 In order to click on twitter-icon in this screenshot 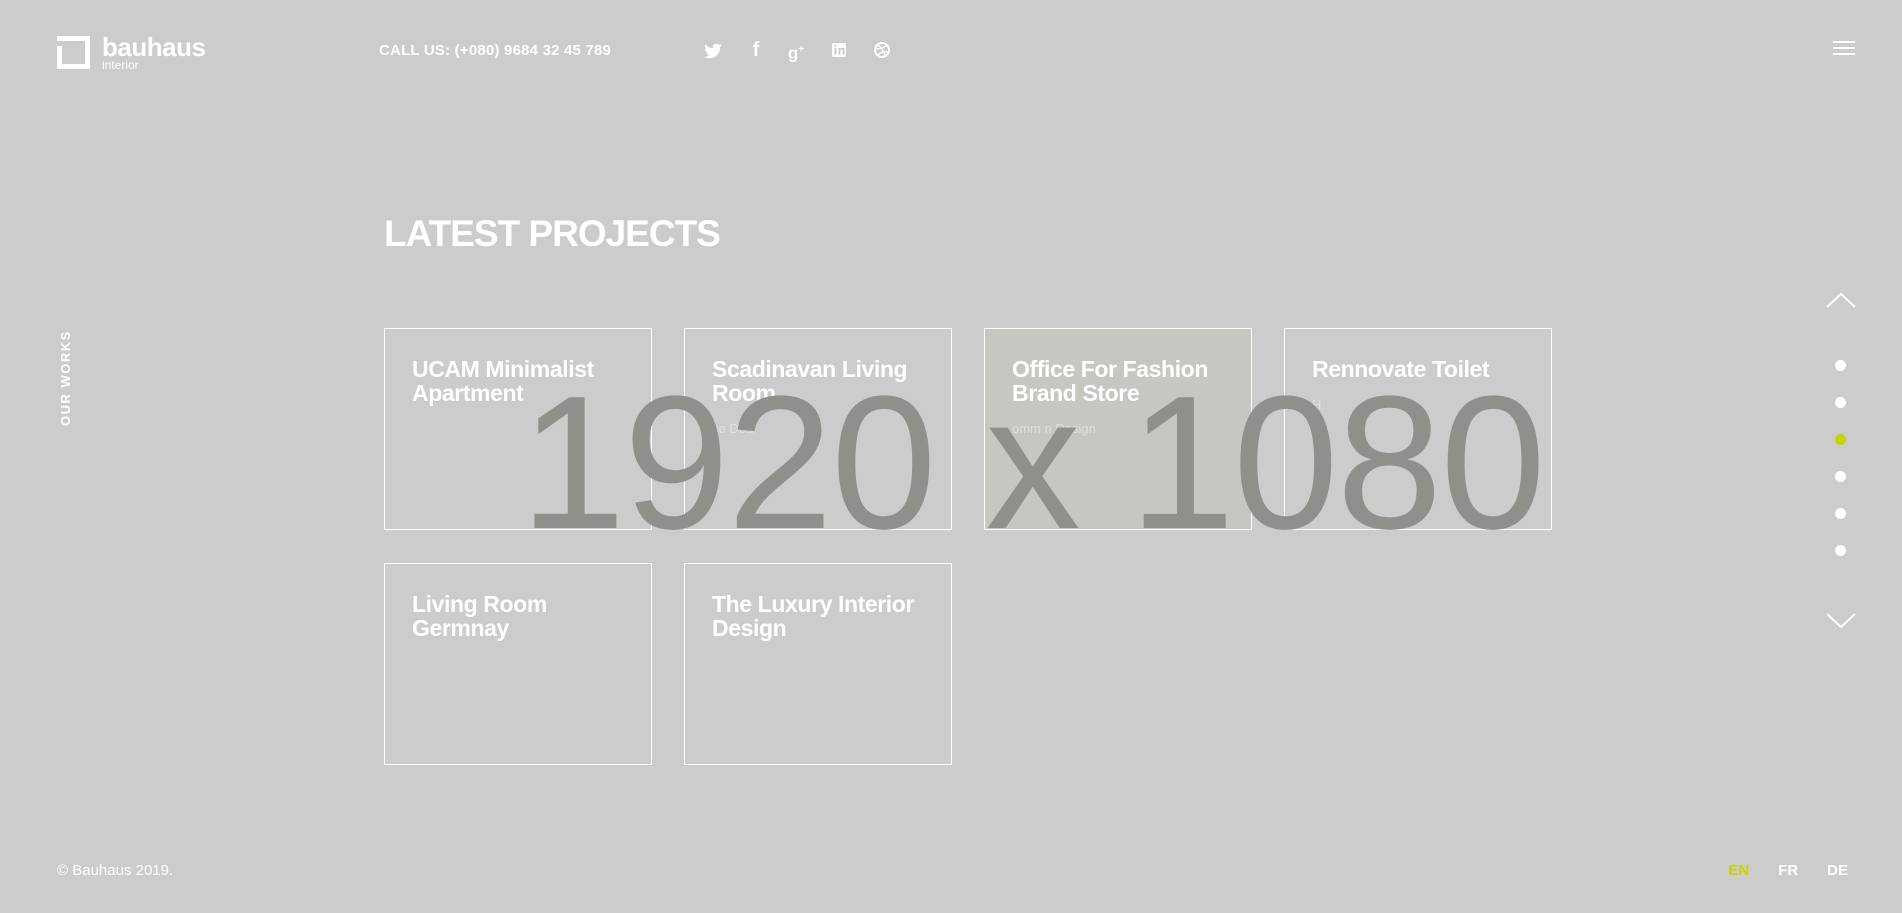, I will do `click(713, 50)`.